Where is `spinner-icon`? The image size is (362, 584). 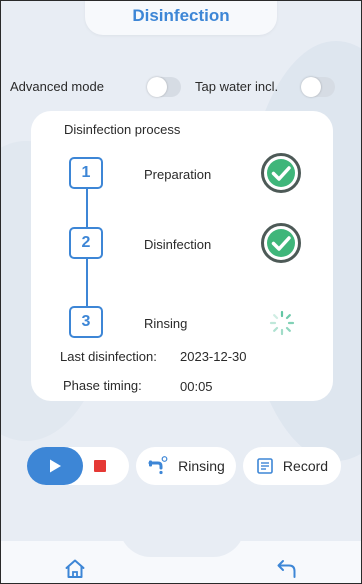 spinner-icon is located at coordinates (282, 323).